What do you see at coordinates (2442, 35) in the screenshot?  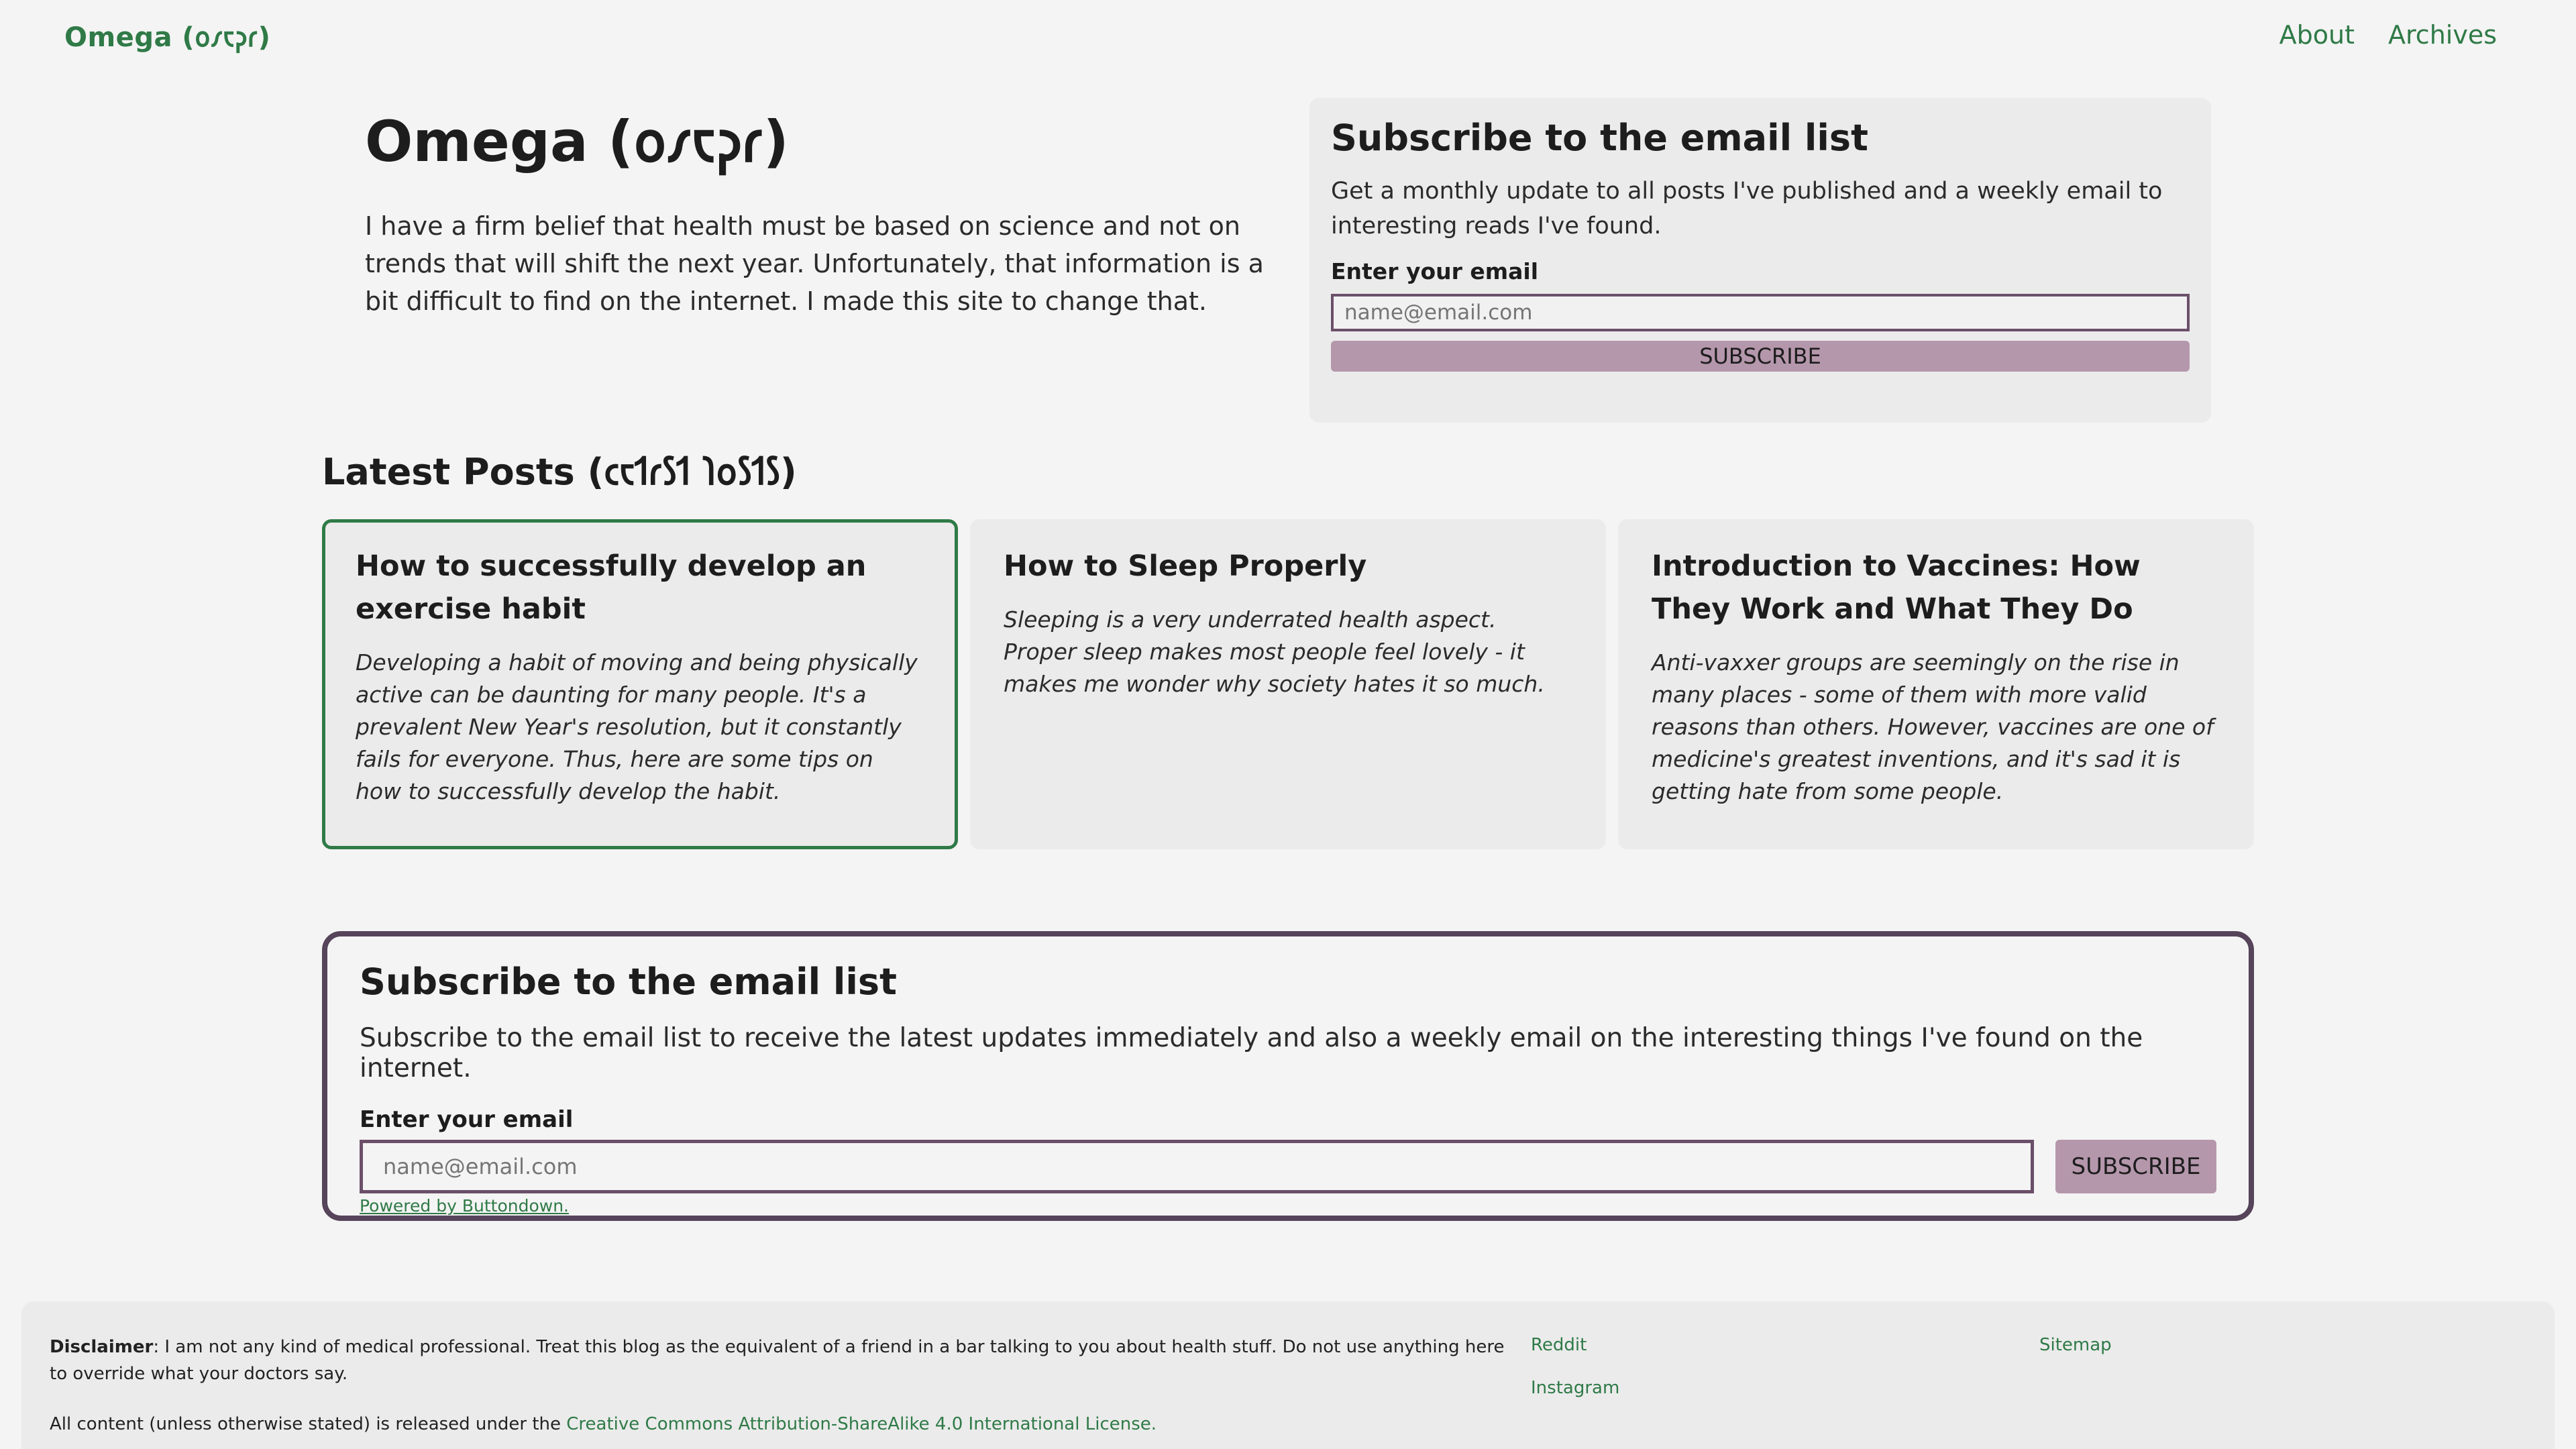 I see `nav-archives-link: Archives` at bounding box center [2442, 35].